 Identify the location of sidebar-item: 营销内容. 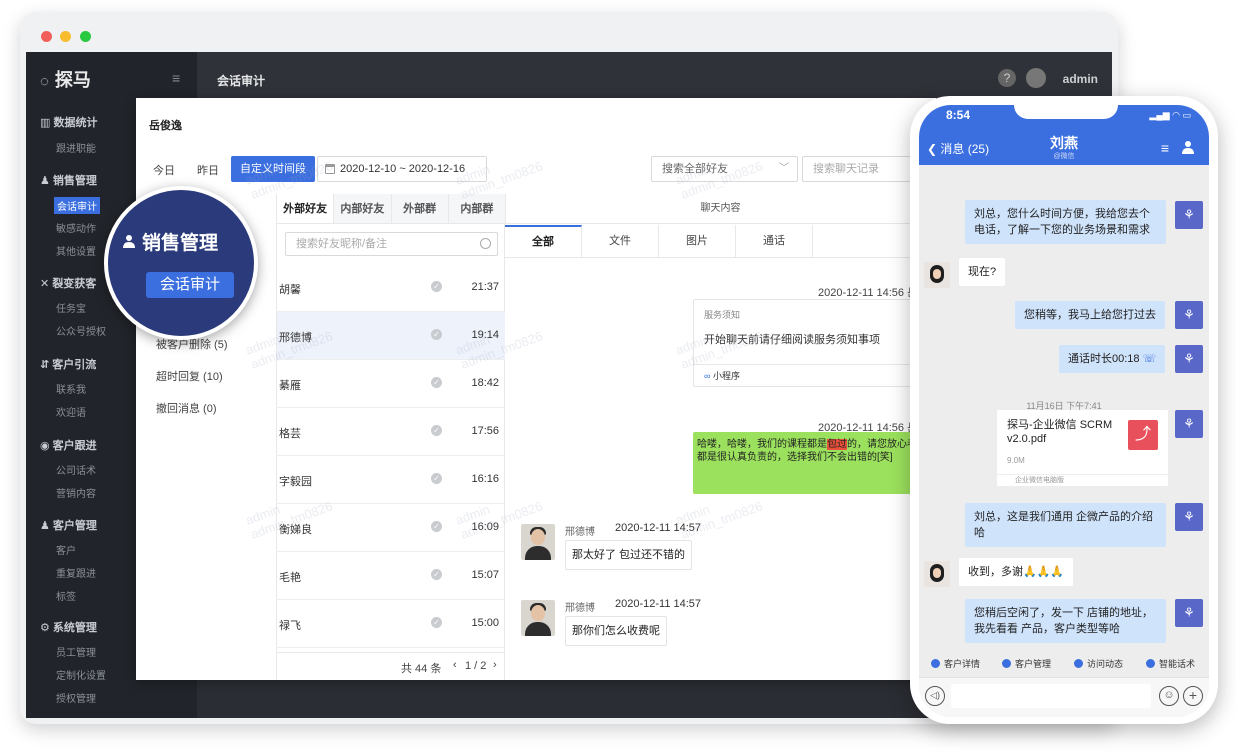
(76, 492).